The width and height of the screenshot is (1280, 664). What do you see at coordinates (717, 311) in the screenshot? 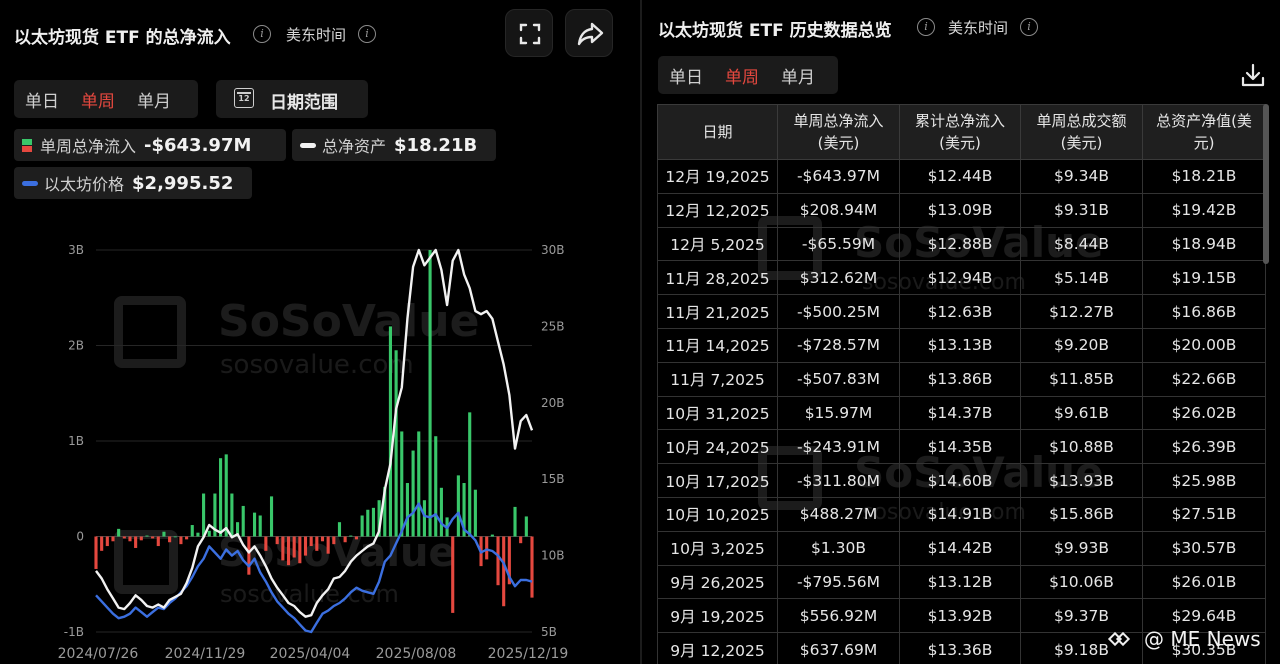
I see `cell-date: 11月 21,2025` at bounding box center [717, 311].